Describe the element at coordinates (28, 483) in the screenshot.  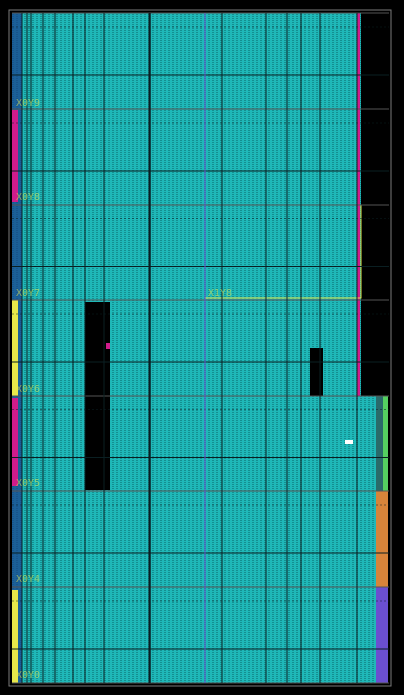
I see `clock-region-label: X0Y5` at that location.